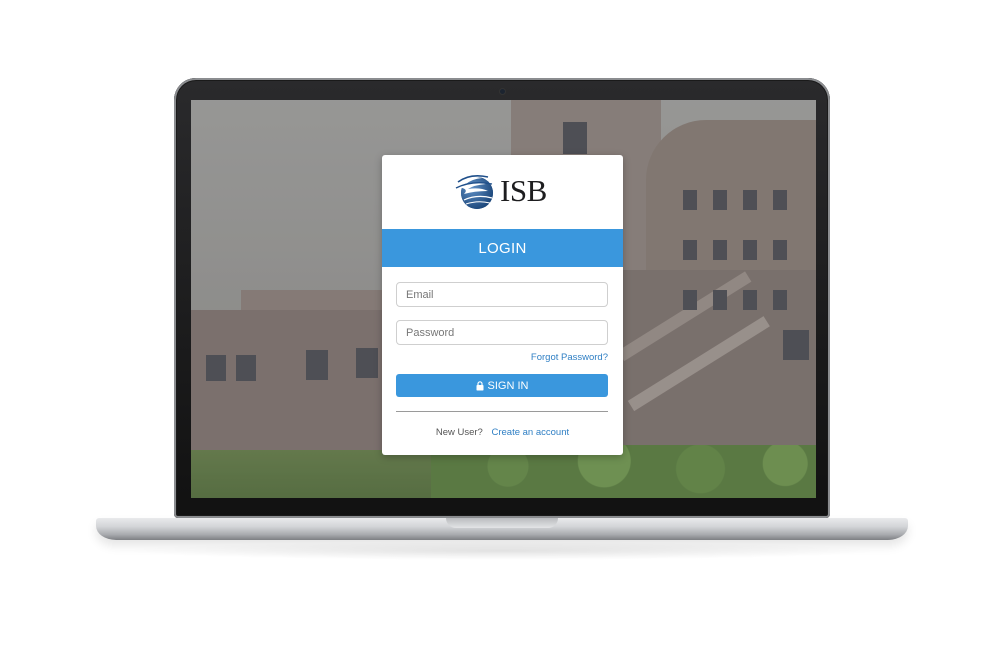 The width and height of the screenshot is (1000, 650). Describe the element at coordinates (502, 332) in the screenshot. I see `password-input` at that location.